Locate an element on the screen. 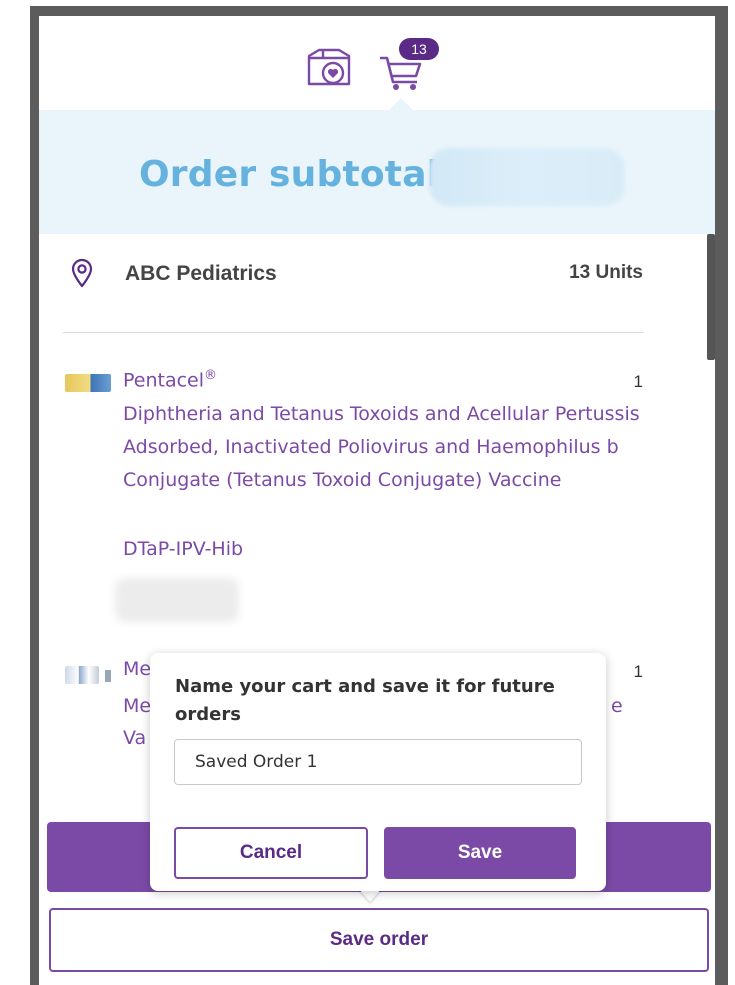  scrollbar is located at coordinates (711, 297).